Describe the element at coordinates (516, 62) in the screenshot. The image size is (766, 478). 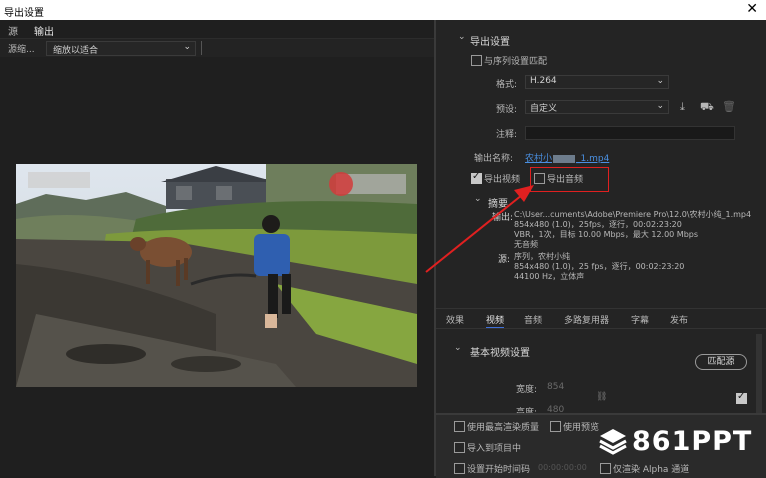
I see `match-sequence-label: 与序列设置匹配` at that location.